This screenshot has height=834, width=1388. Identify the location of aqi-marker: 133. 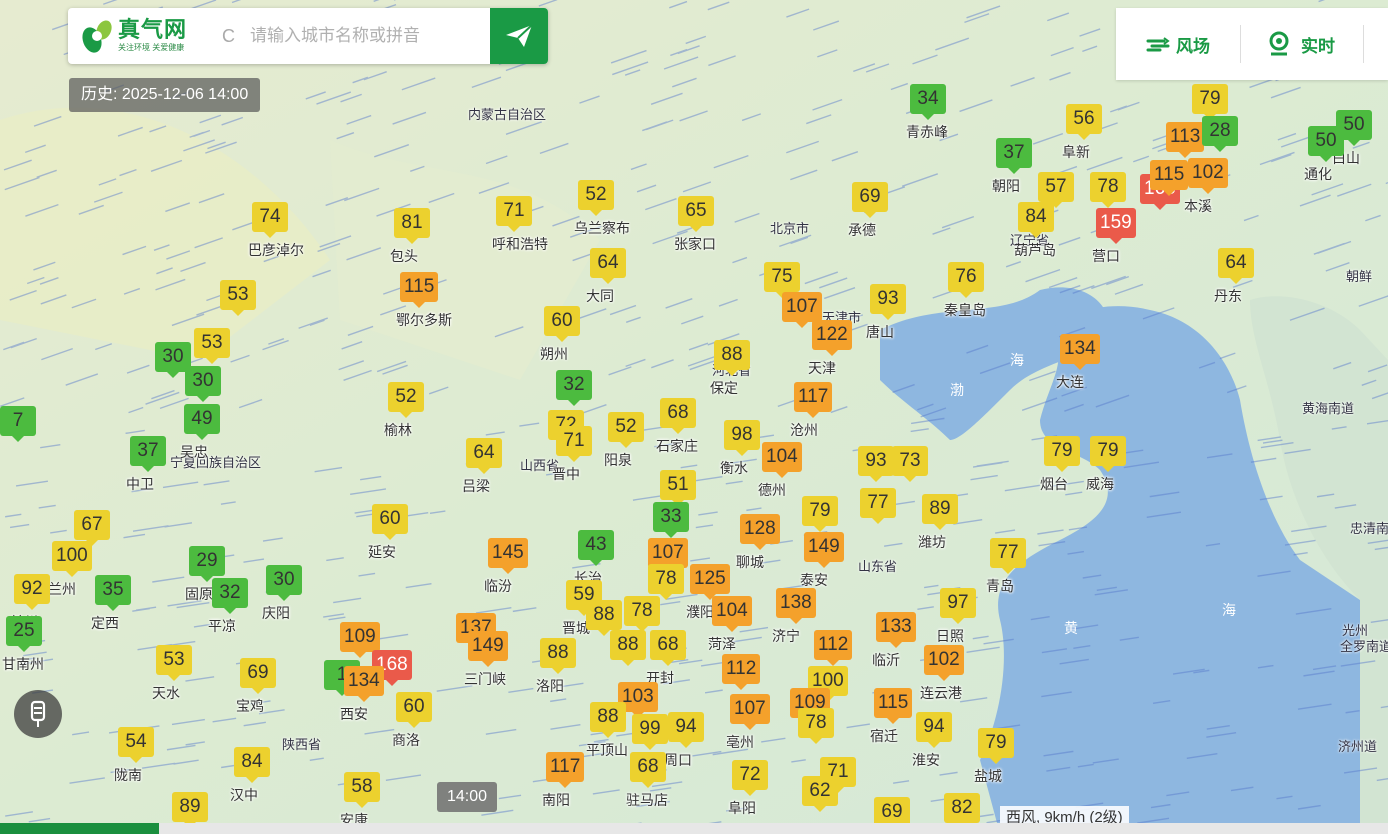
(896, 630).